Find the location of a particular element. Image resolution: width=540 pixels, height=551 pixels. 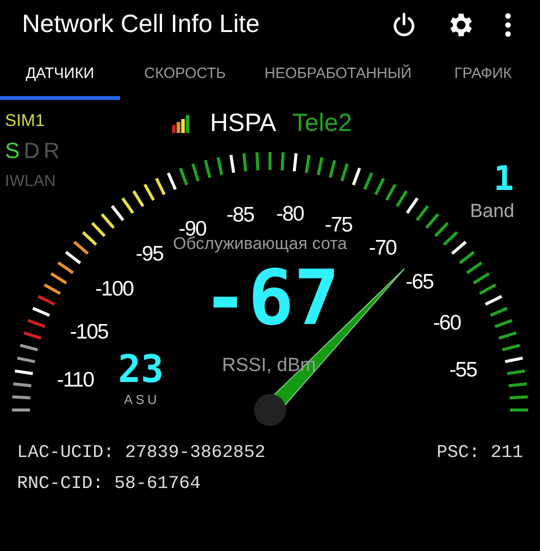

scale-label: -110 is located at coordinates (75, 380).